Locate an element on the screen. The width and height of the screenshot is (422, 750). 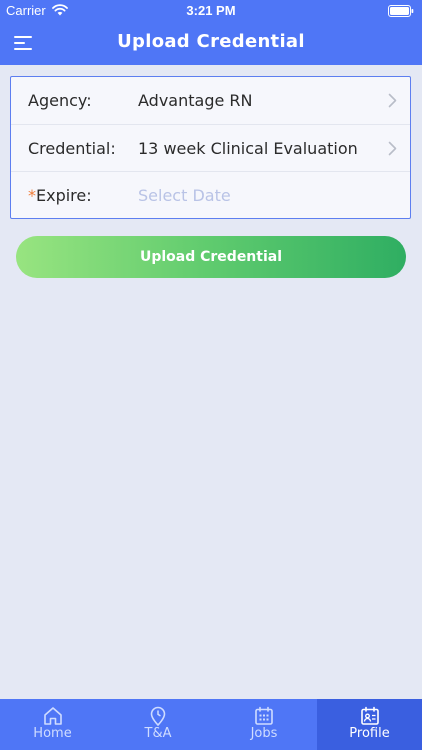
expire-label: *Expire: is located at coordinates (60, 195).